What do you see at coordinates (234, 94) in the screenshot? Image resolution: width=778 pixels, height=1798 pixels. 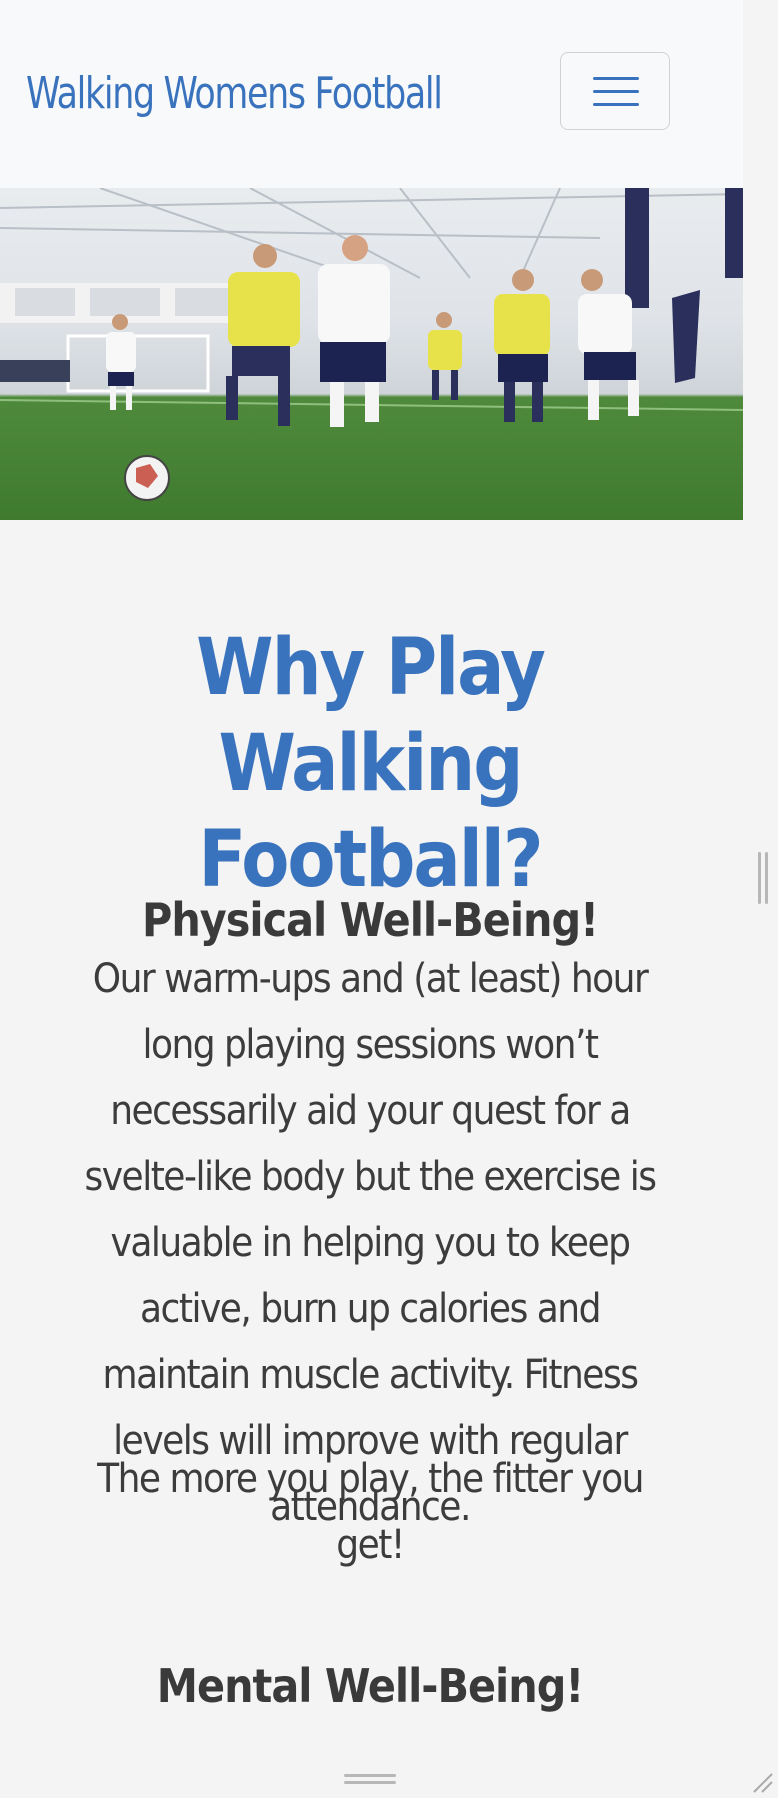 I see `navbar-brand: Walking Womens Football` at bounding box center [234, 94].